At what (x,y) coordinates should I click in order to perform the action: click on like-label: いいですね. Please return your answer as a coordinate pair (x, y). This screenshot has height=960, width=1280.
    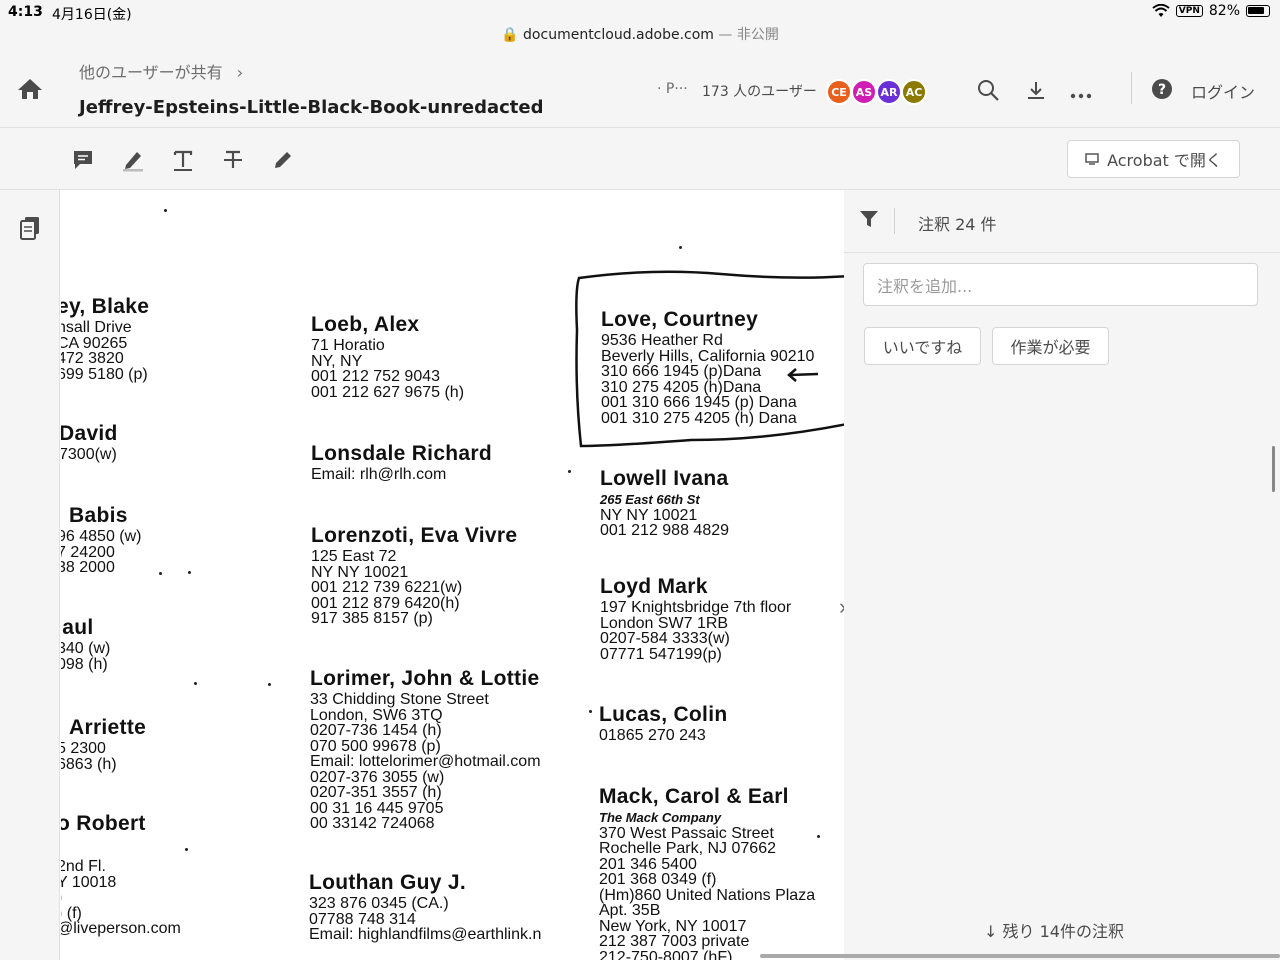
    Looking at the image, I should click on (922, 347).